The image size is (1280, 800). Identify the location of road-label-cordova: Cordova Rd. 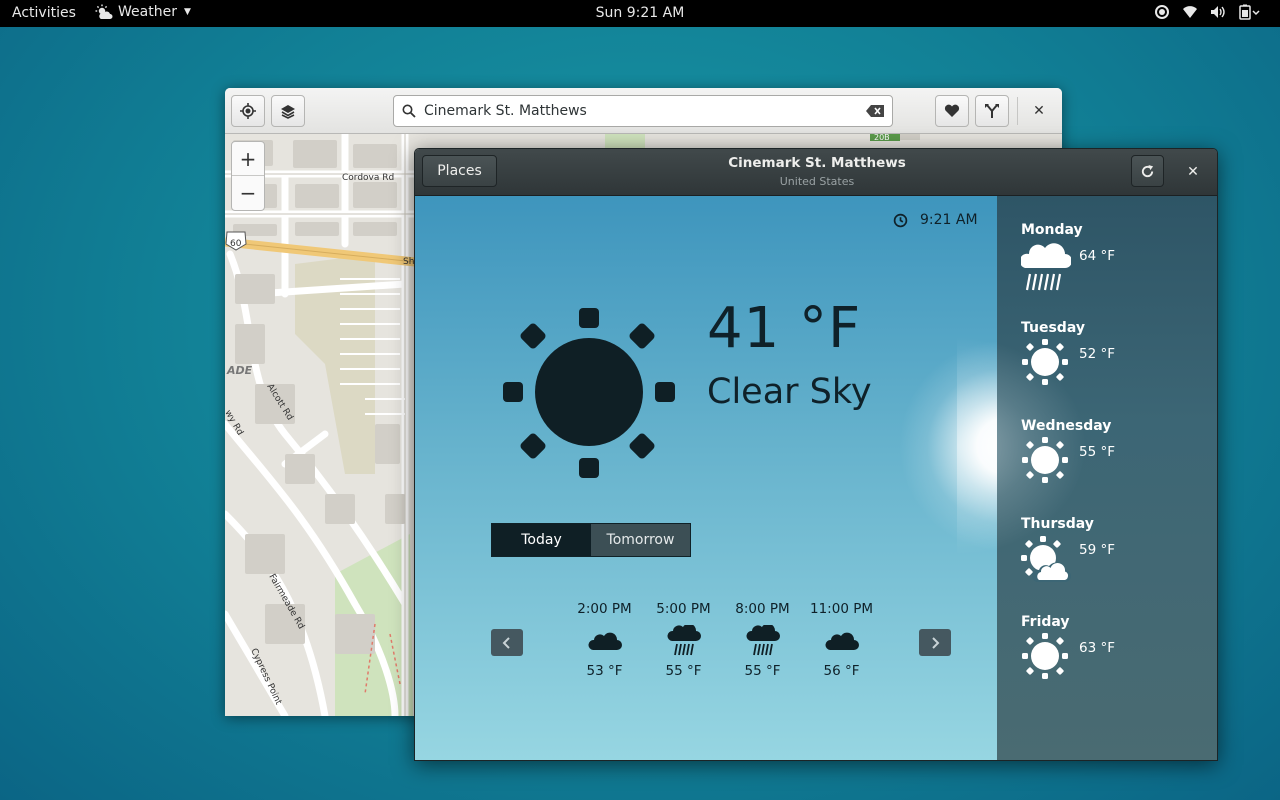
(368, 178).